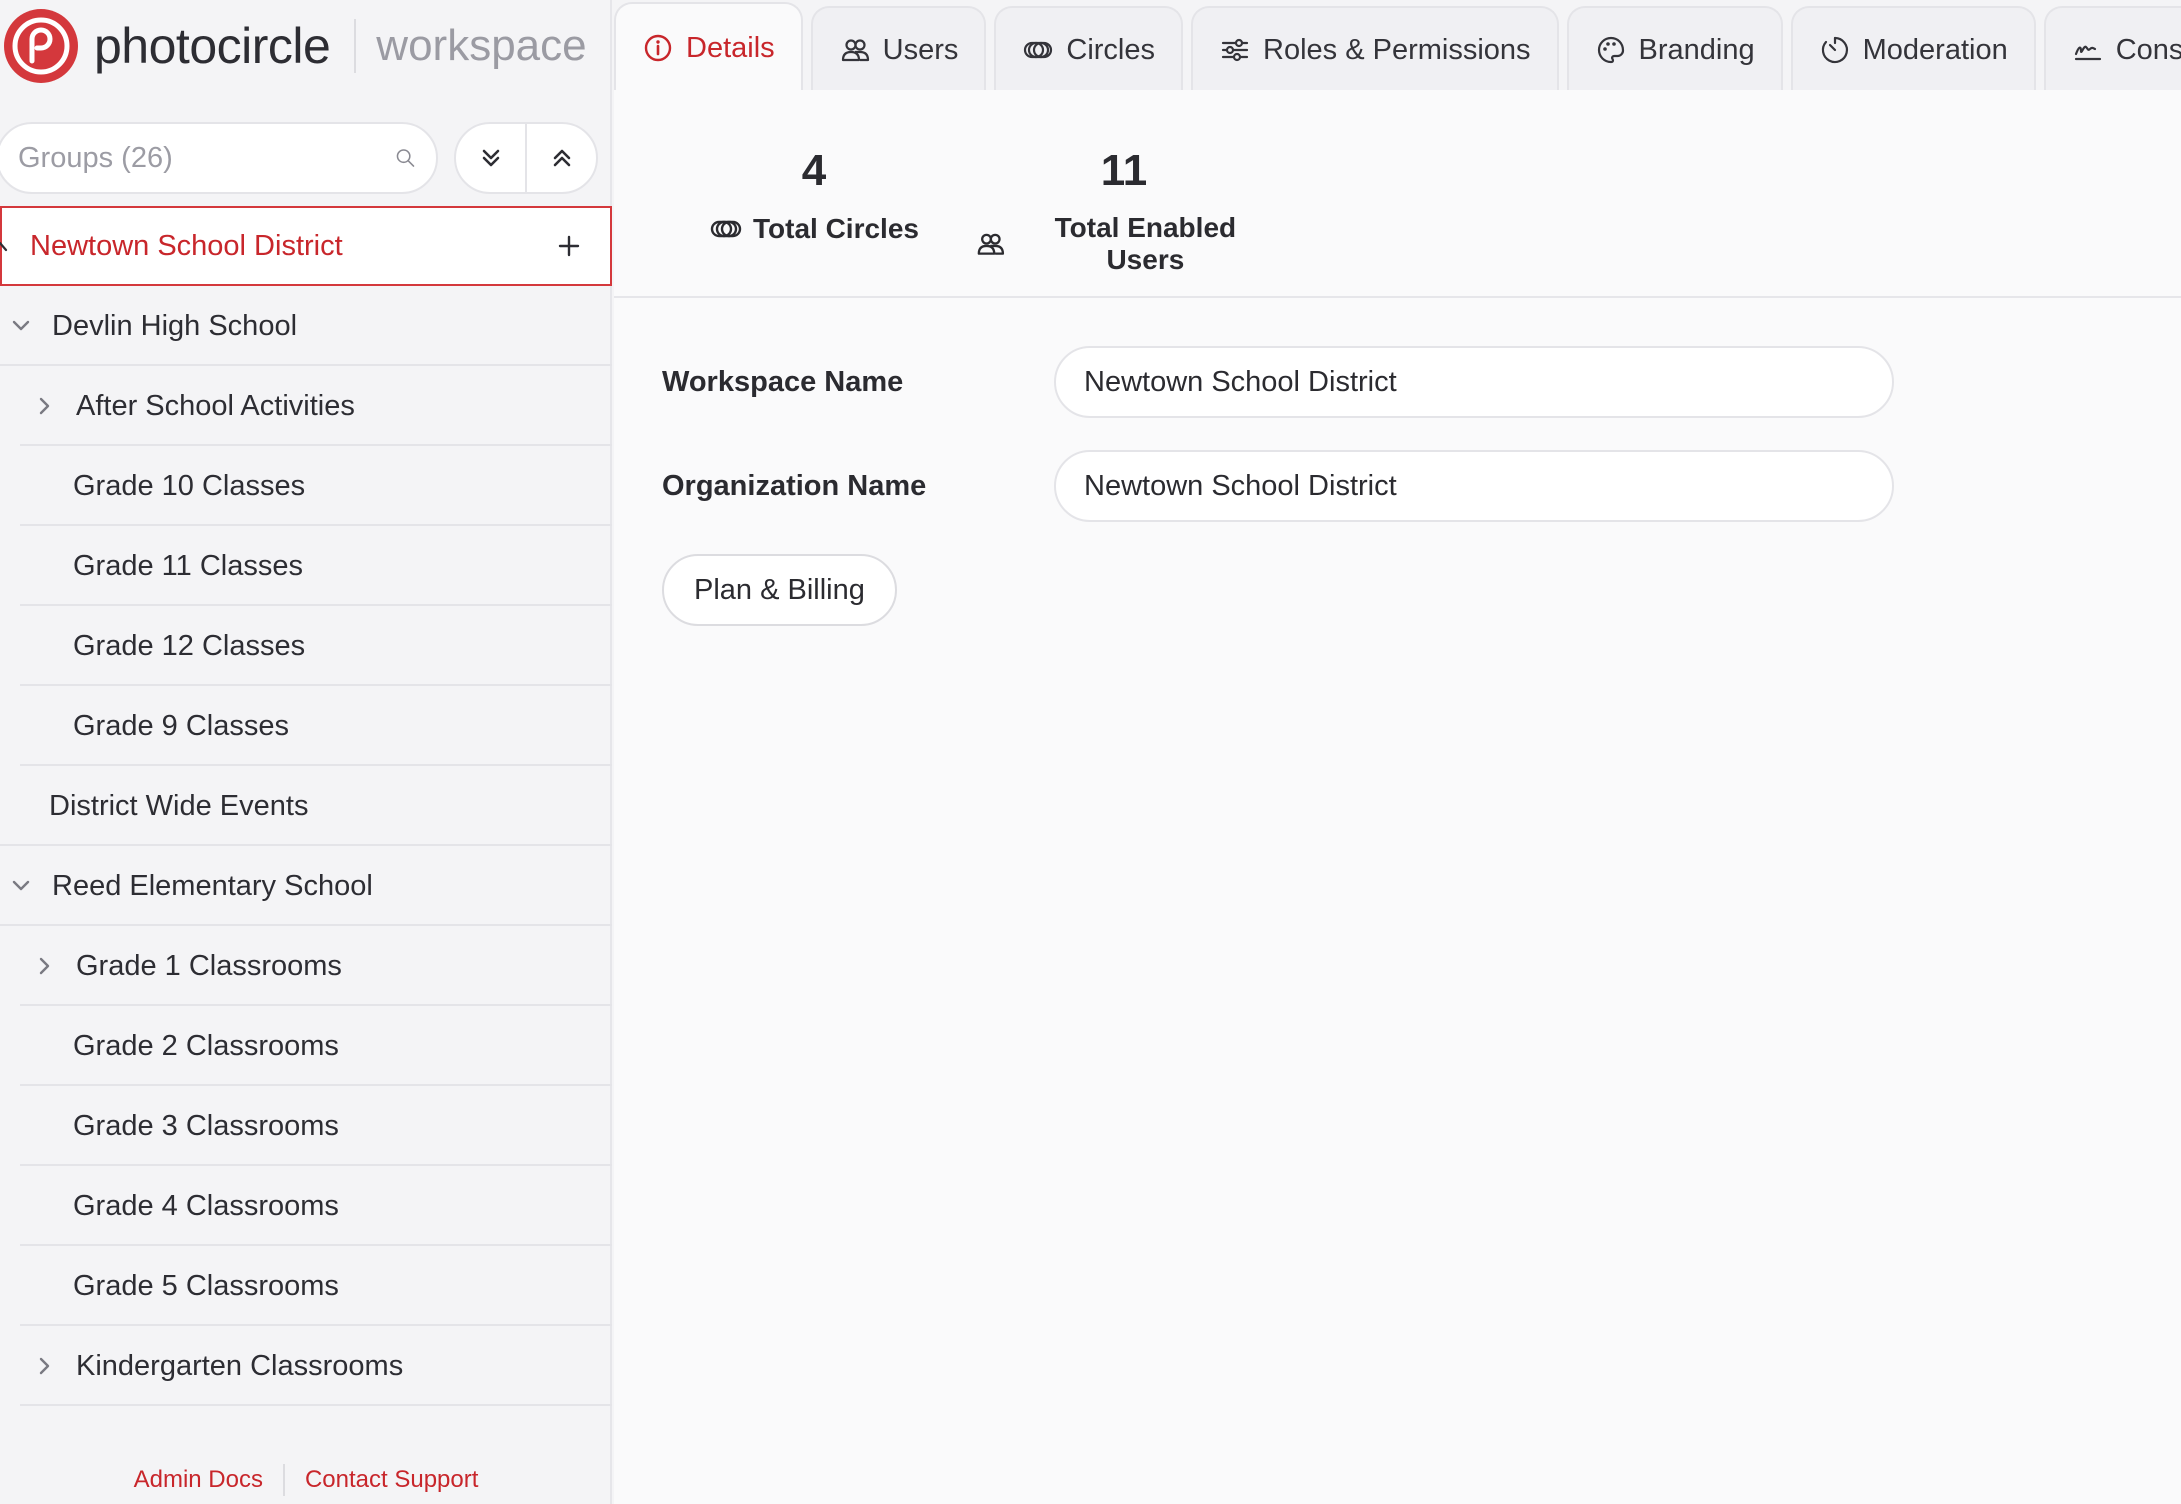 Image resolution: width=2181 pixels, height=1504 pixels. I want to click on chevrons-up-icon, so click(561, 158).